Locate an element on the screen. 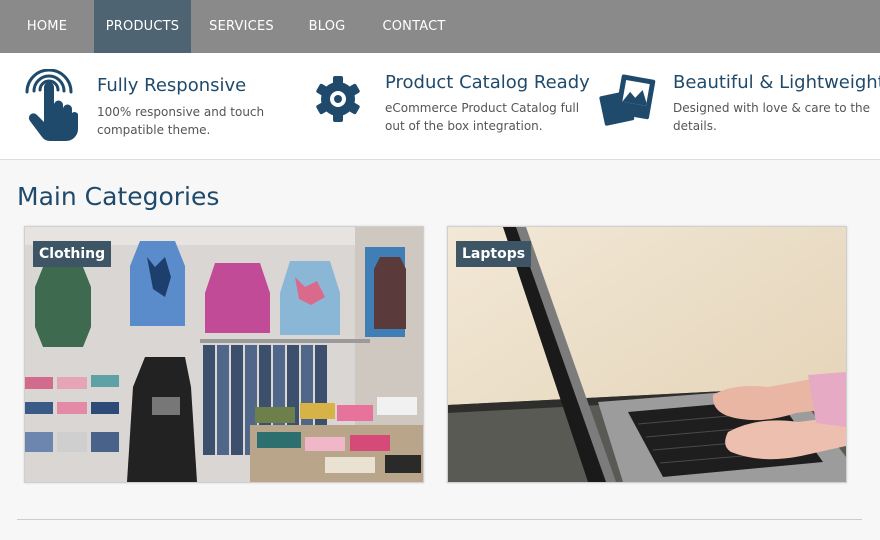 The width and height of the screenshot is (880, 540). touch-hand-icon is located at coordinates (50, 106).